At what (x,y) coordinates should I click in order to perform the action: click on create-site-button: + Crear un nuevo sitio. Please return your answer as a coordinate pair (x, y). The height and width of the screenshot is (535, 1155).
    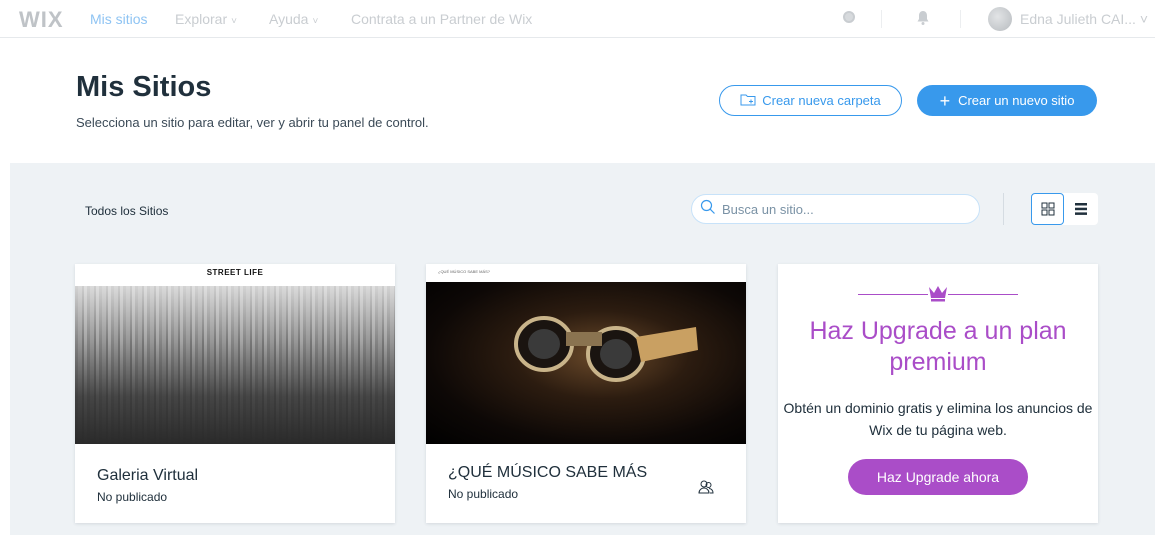
    Looking at the image, I should click on (1007, 100).